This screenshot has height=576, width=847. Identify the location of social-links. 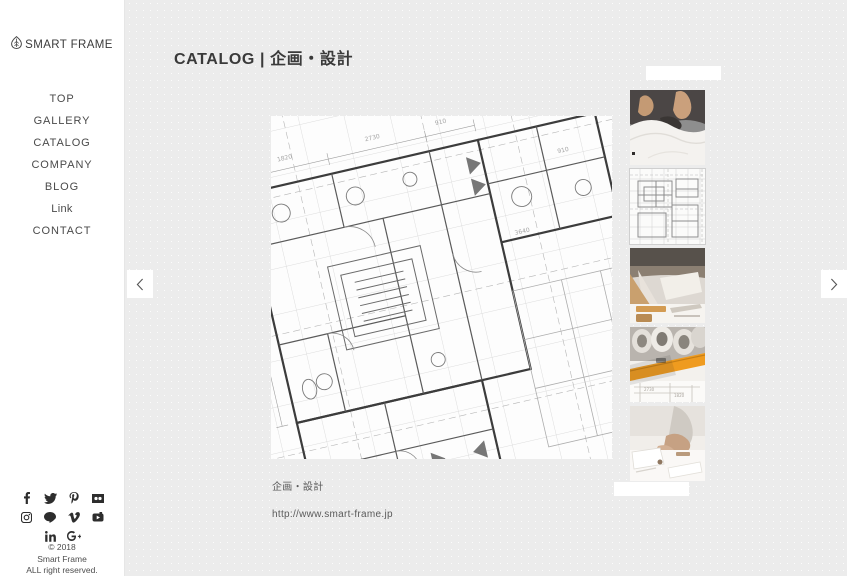
(62, 517).